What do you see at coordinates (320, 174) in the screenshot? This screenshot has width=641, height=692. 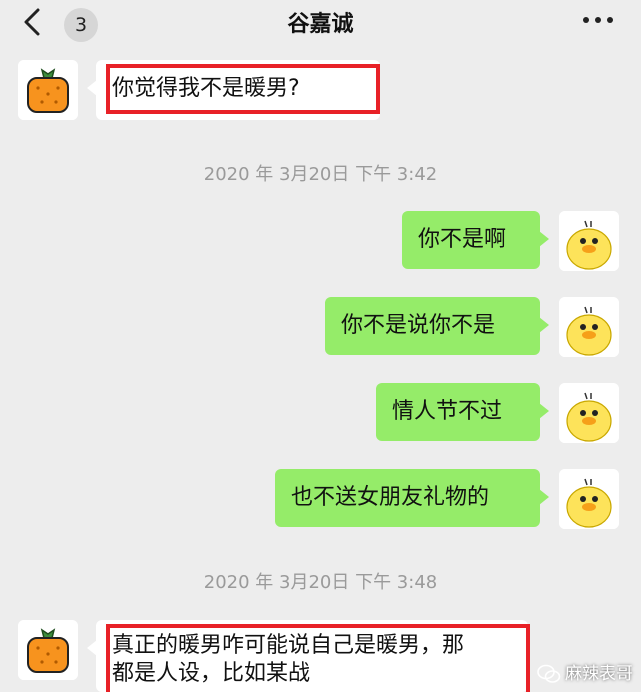 I see `timestamp: 2020 年 3月20日 下午 3:42` at bounding box center [320, 174].